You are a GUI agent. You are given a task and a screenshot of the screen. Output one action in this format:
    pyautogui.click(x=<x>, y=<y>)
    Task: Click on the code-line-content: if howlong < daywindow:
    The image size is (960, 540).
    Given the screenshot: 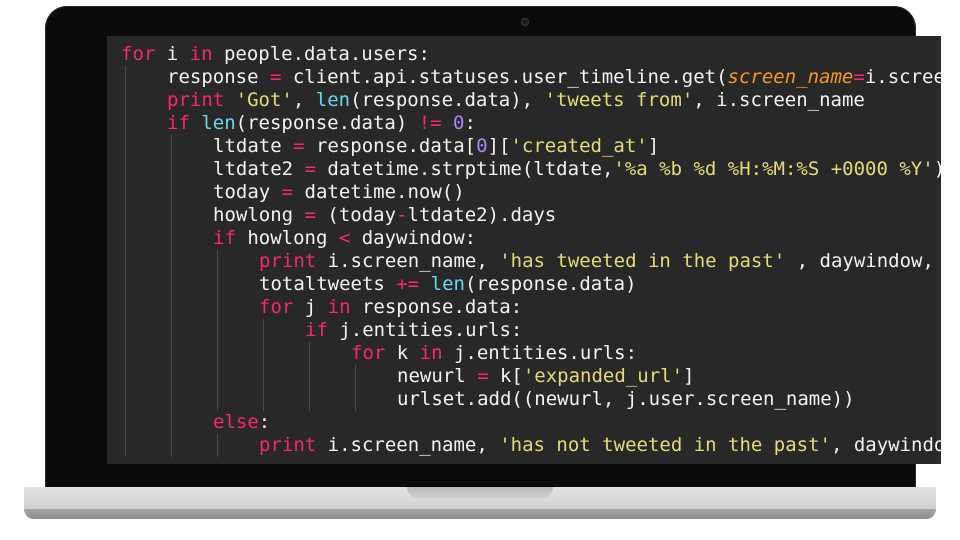 What is the action you would take?
    pyautogui.click(x=344, y=238)
    